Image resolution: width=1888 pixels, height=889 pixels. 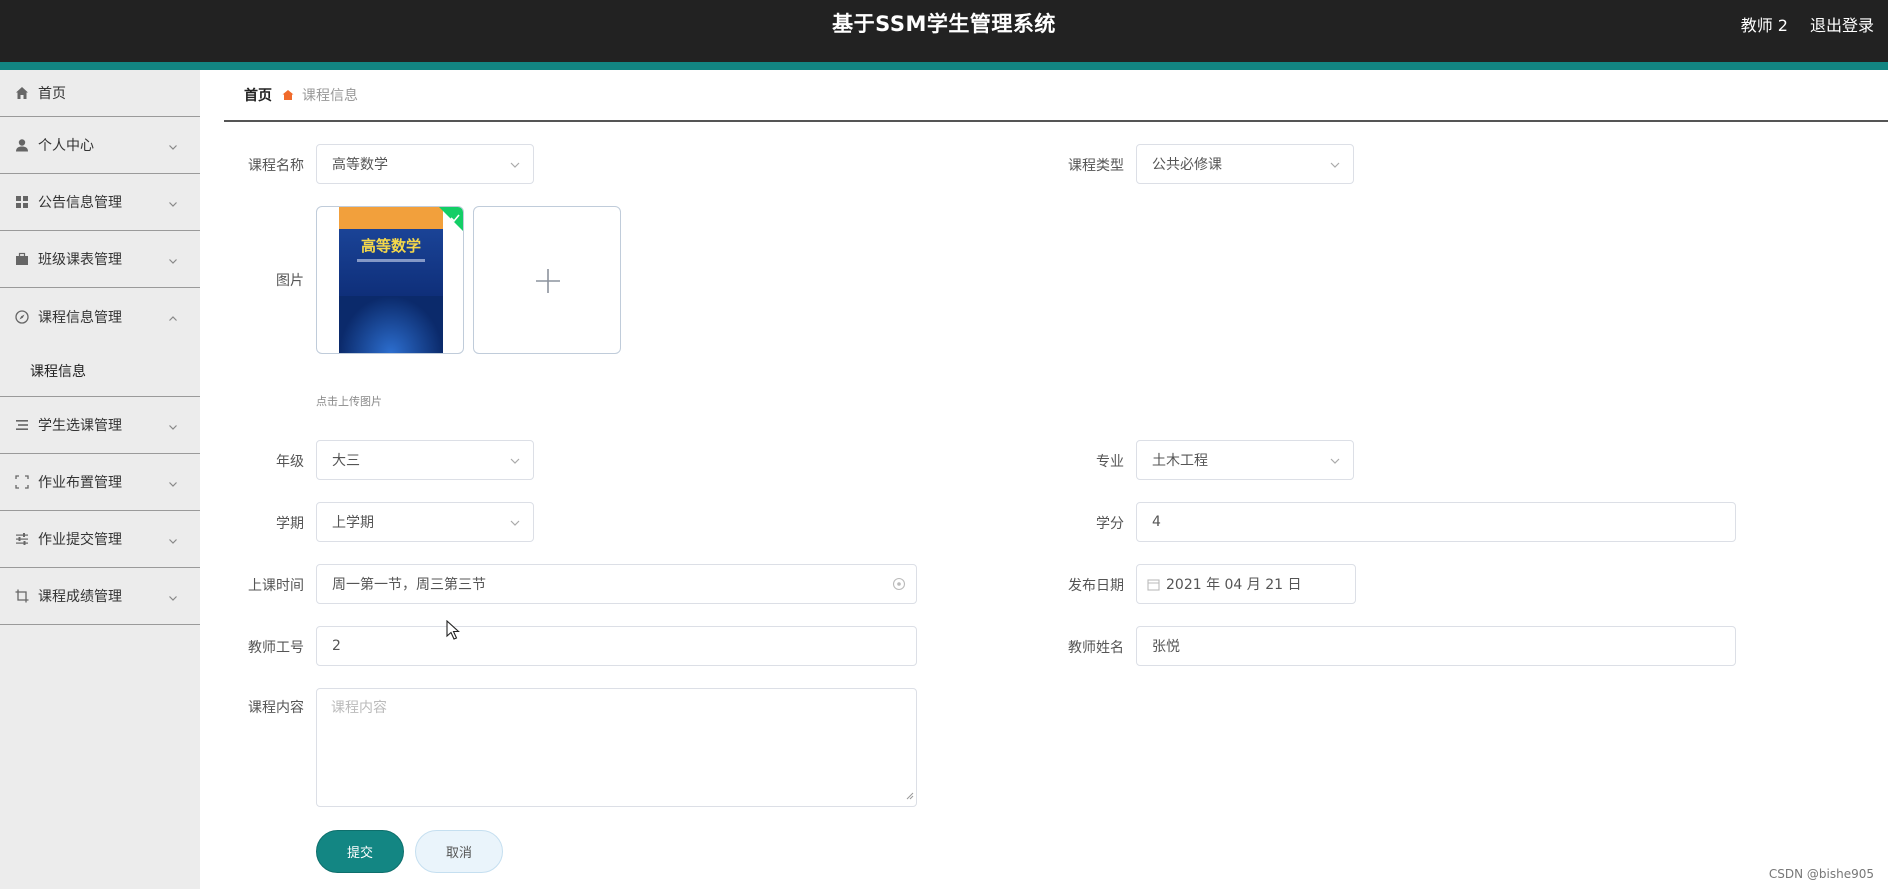 What do you see at coordinates (80, 483) in the screenshot?
I see `sidebar-item-label: 作业布置管理` at bounding box center [80, 483].